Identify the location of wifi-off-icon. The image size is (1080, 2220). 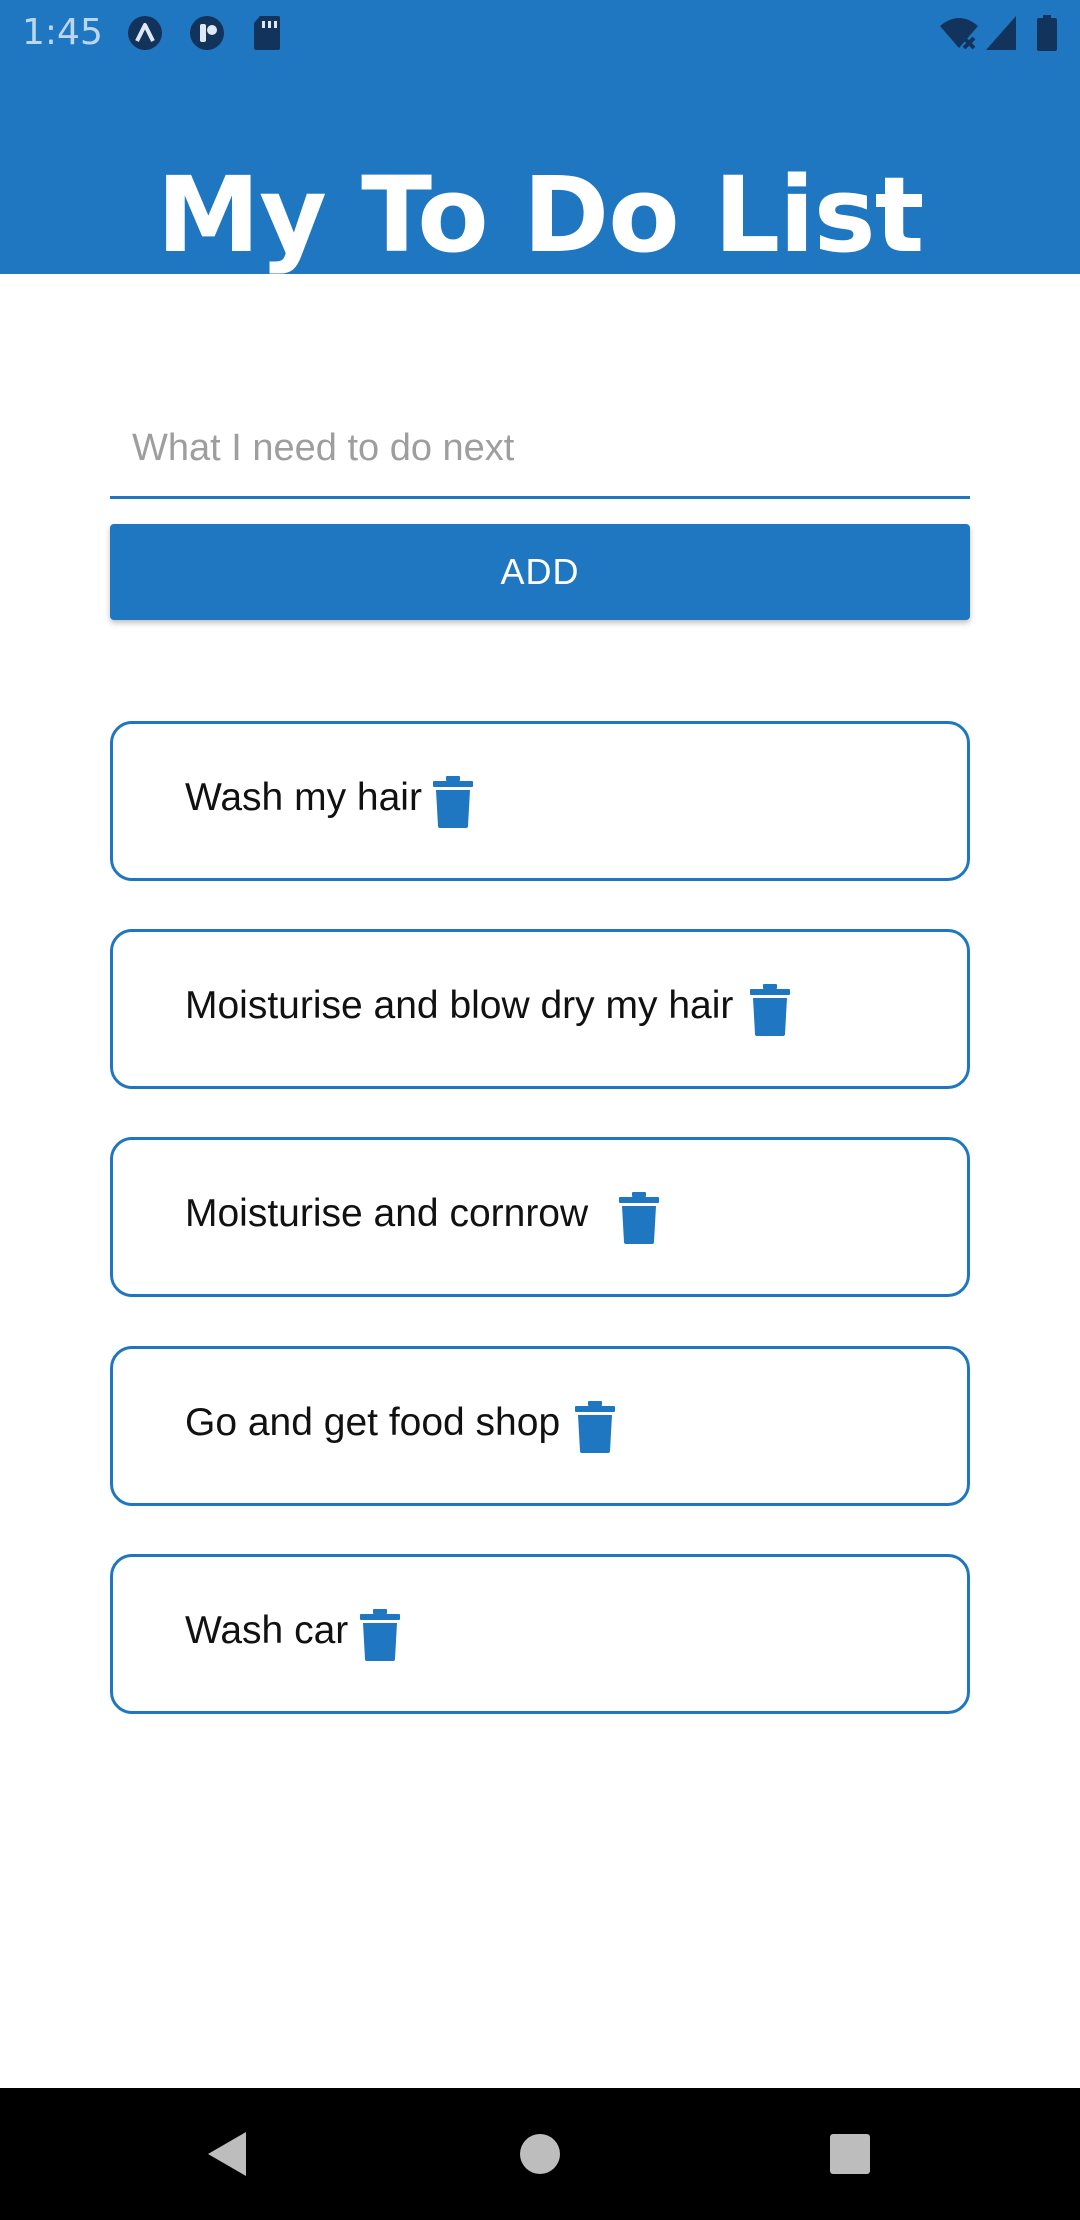
(959, 34).